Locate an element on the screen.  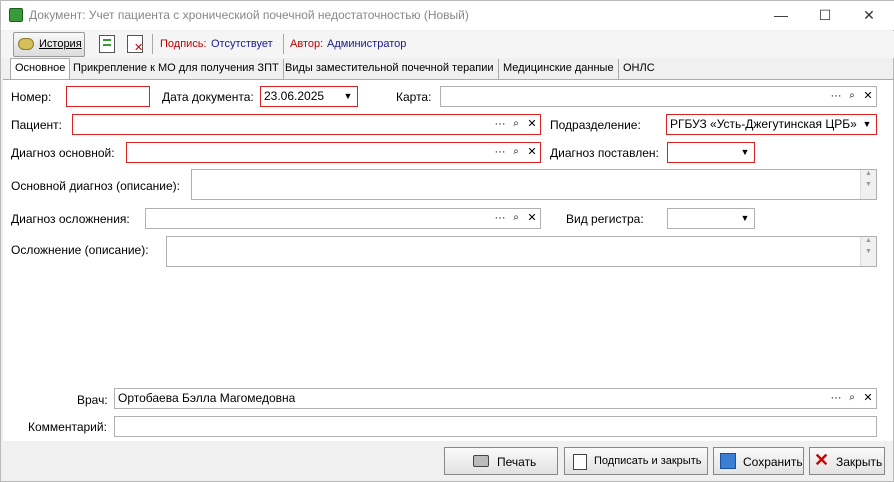
main-diag-desc-scrollbar: ▲ ▼ is located at coordinates (868, 184).